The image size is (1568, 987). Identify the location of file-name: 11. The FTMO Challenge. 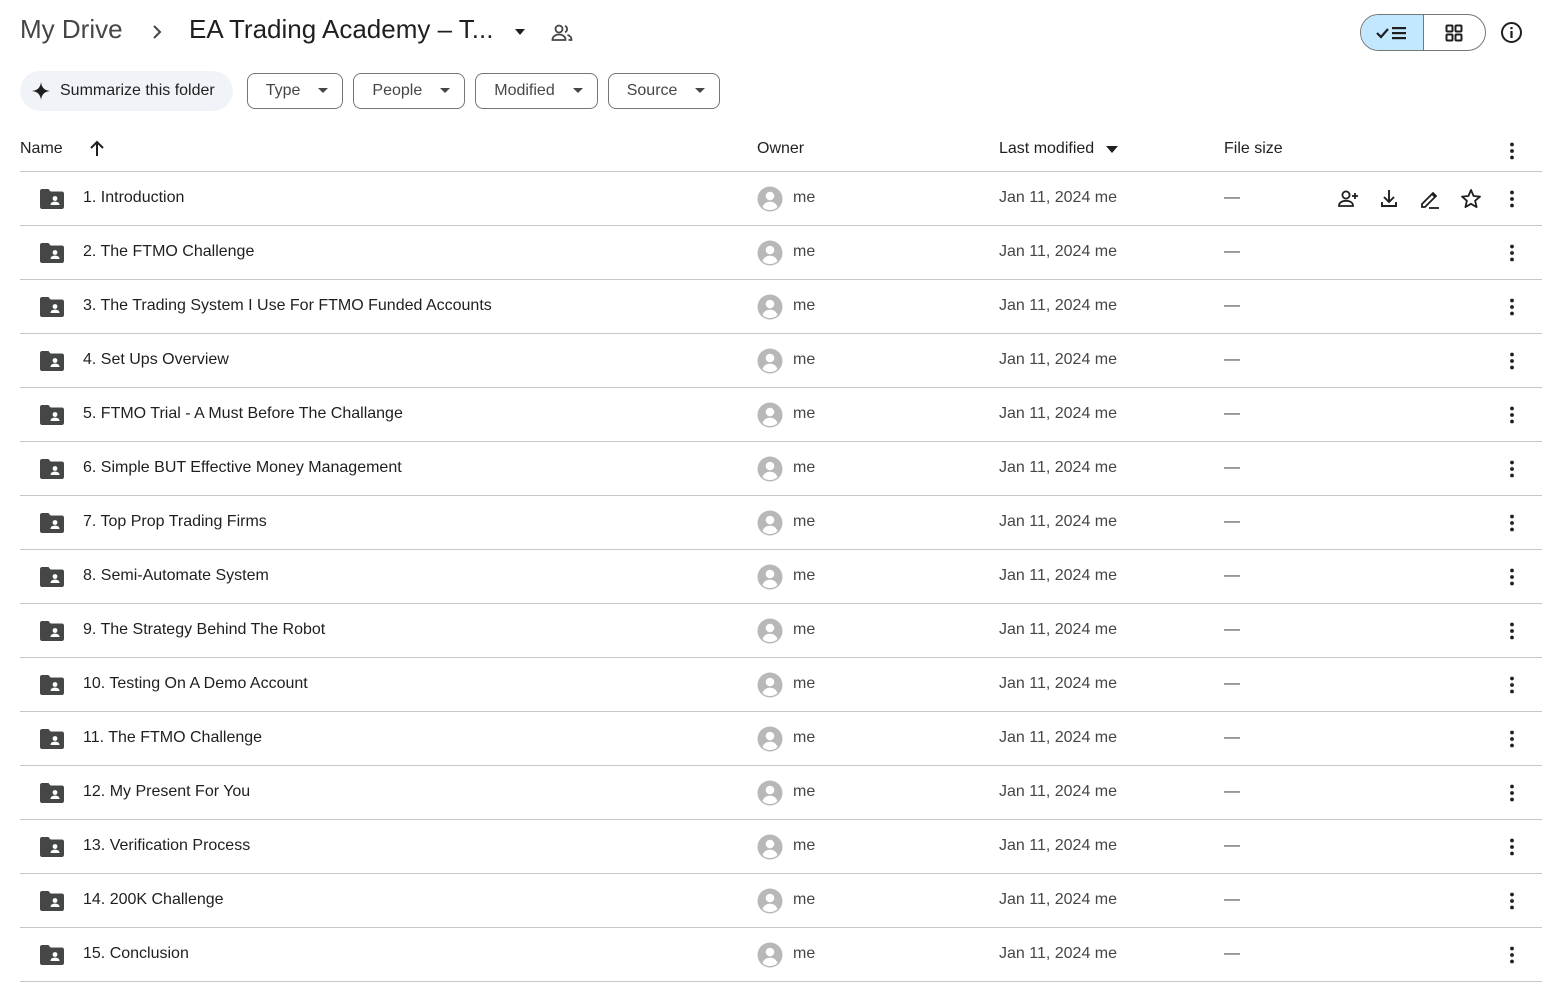
(173, 737).